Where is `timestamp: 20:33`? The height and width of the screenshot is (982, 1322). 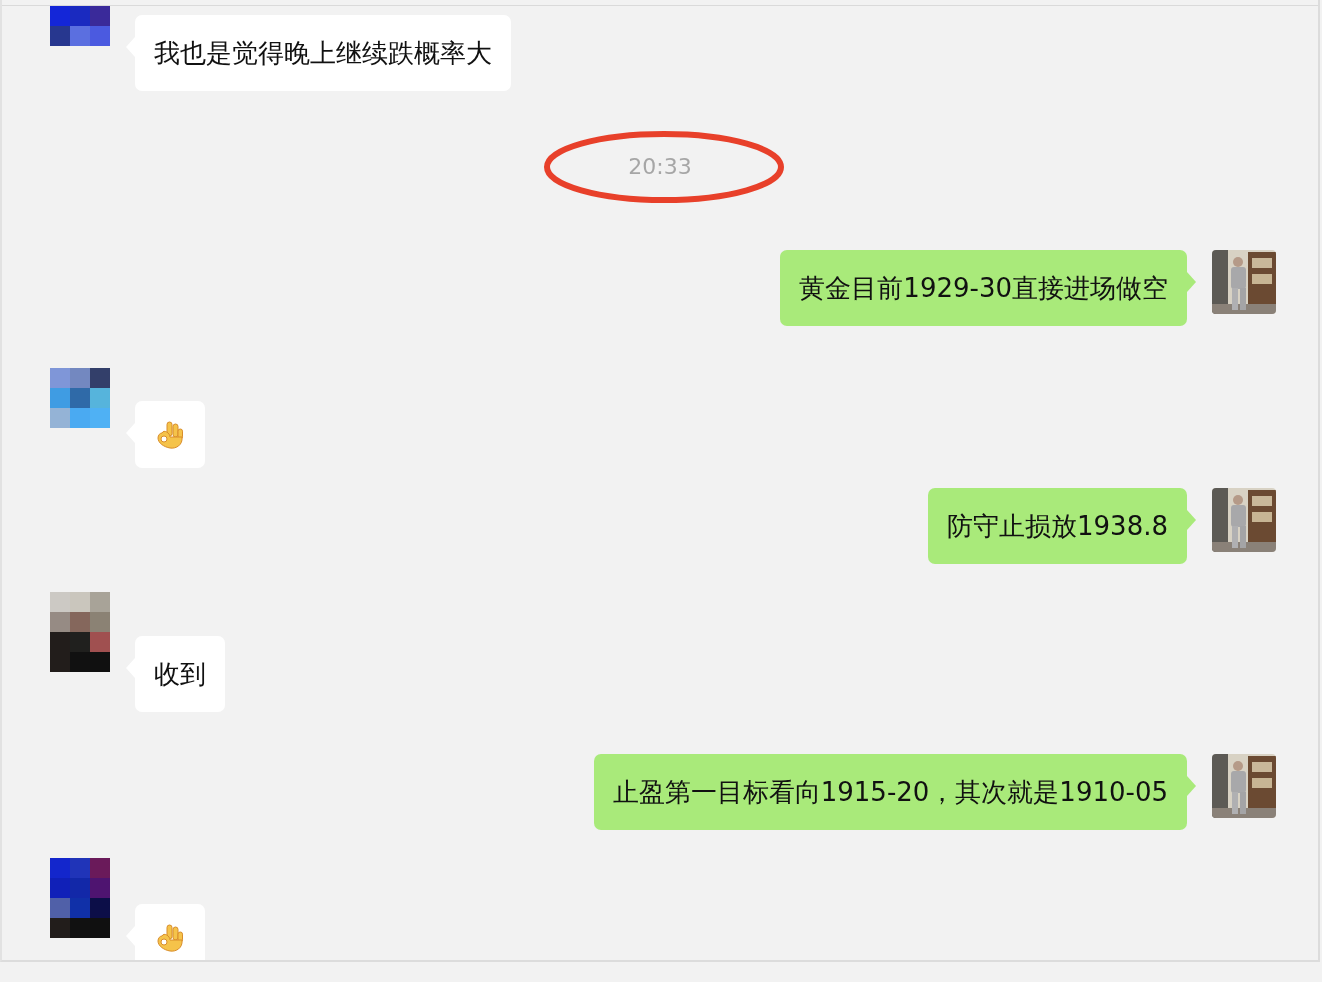 timestamp: 20:33 is located at coordinates (660, 166).